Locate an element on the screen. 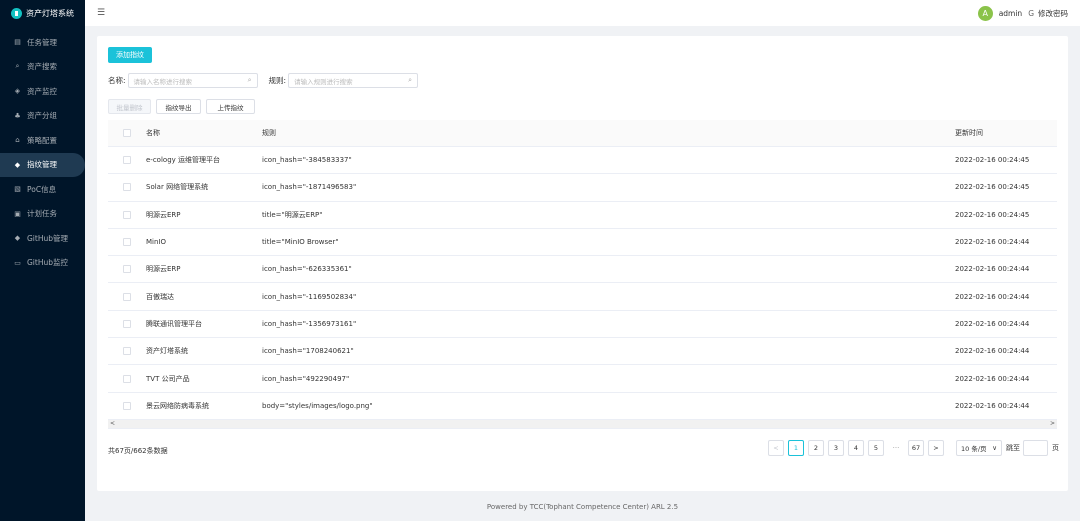  table-row: 明源云ERP title="明源云ERP" 2022-02-16 00:24:45 is located at coordinates (582, 215).